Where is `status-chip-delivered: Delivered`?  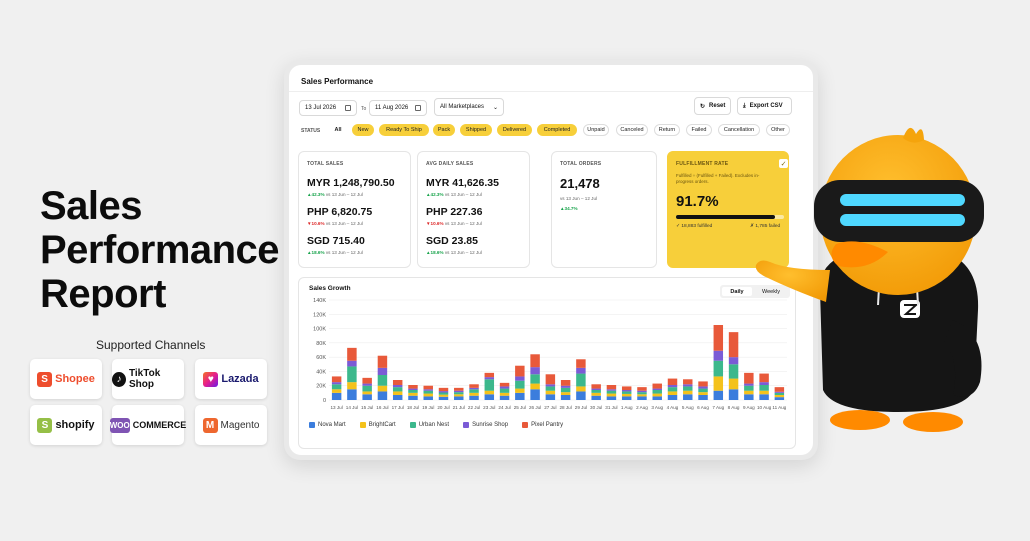
status-chip-delivered: Delivered is located at coordinates (514, 130).